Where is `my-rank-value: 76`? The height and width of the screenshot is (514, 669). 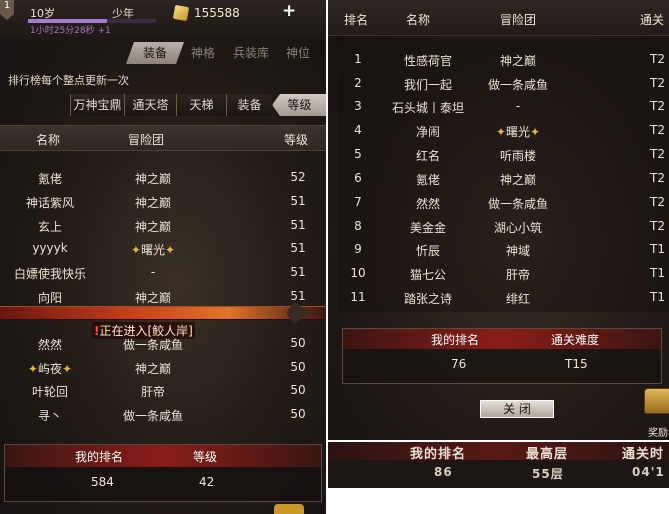
my-rank-value: 76 is located at coordinates (459, 364).